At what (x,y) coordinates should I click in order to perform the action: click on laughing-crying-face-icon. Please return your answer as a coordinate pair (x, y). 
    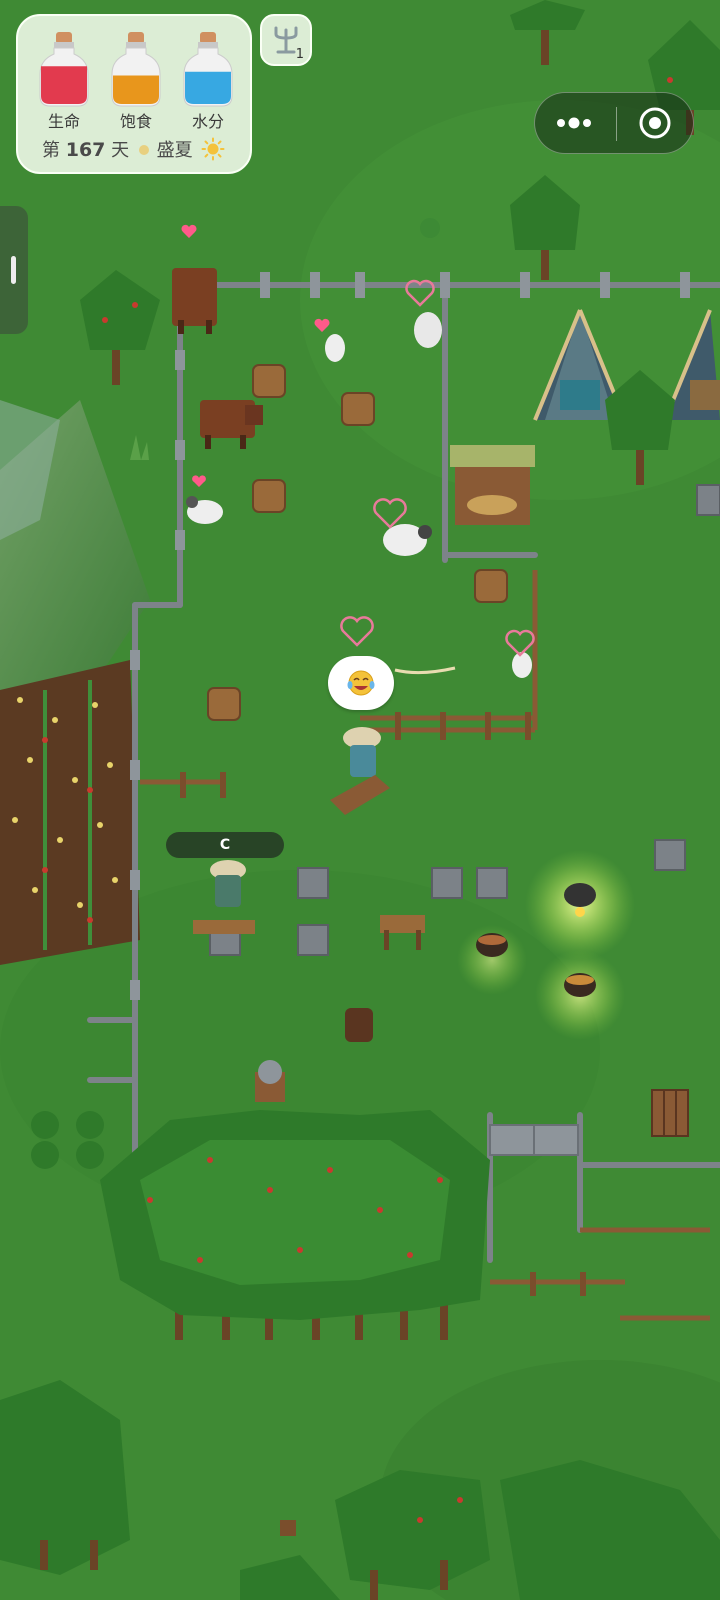
    Looking at the image, I should click on (361, 683).